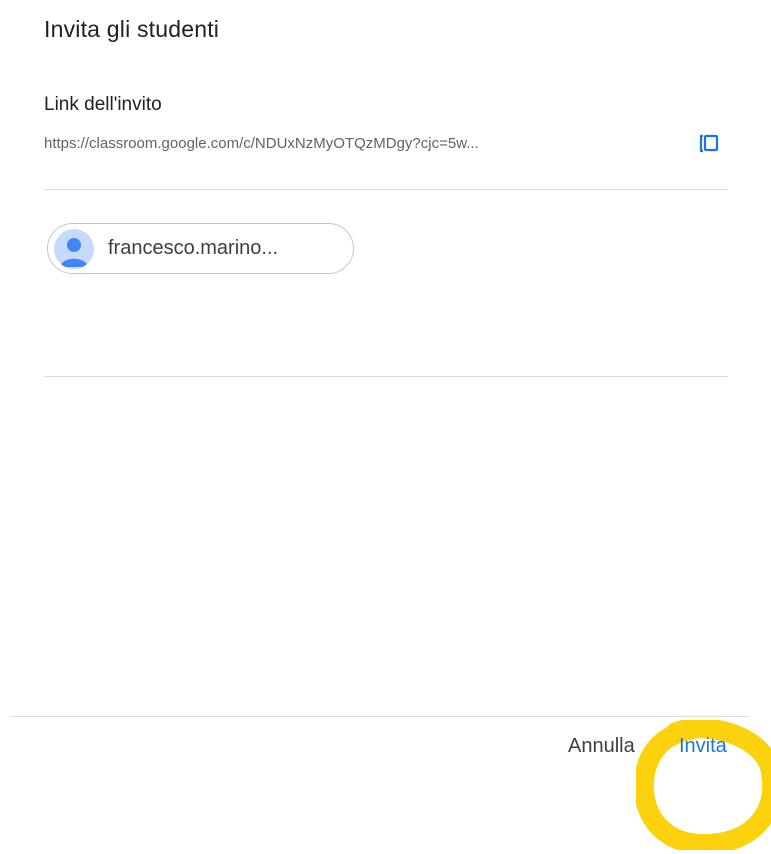  Describe the element at coordinates (74, 252) in the screenshot. I see `person-icon` at that location.